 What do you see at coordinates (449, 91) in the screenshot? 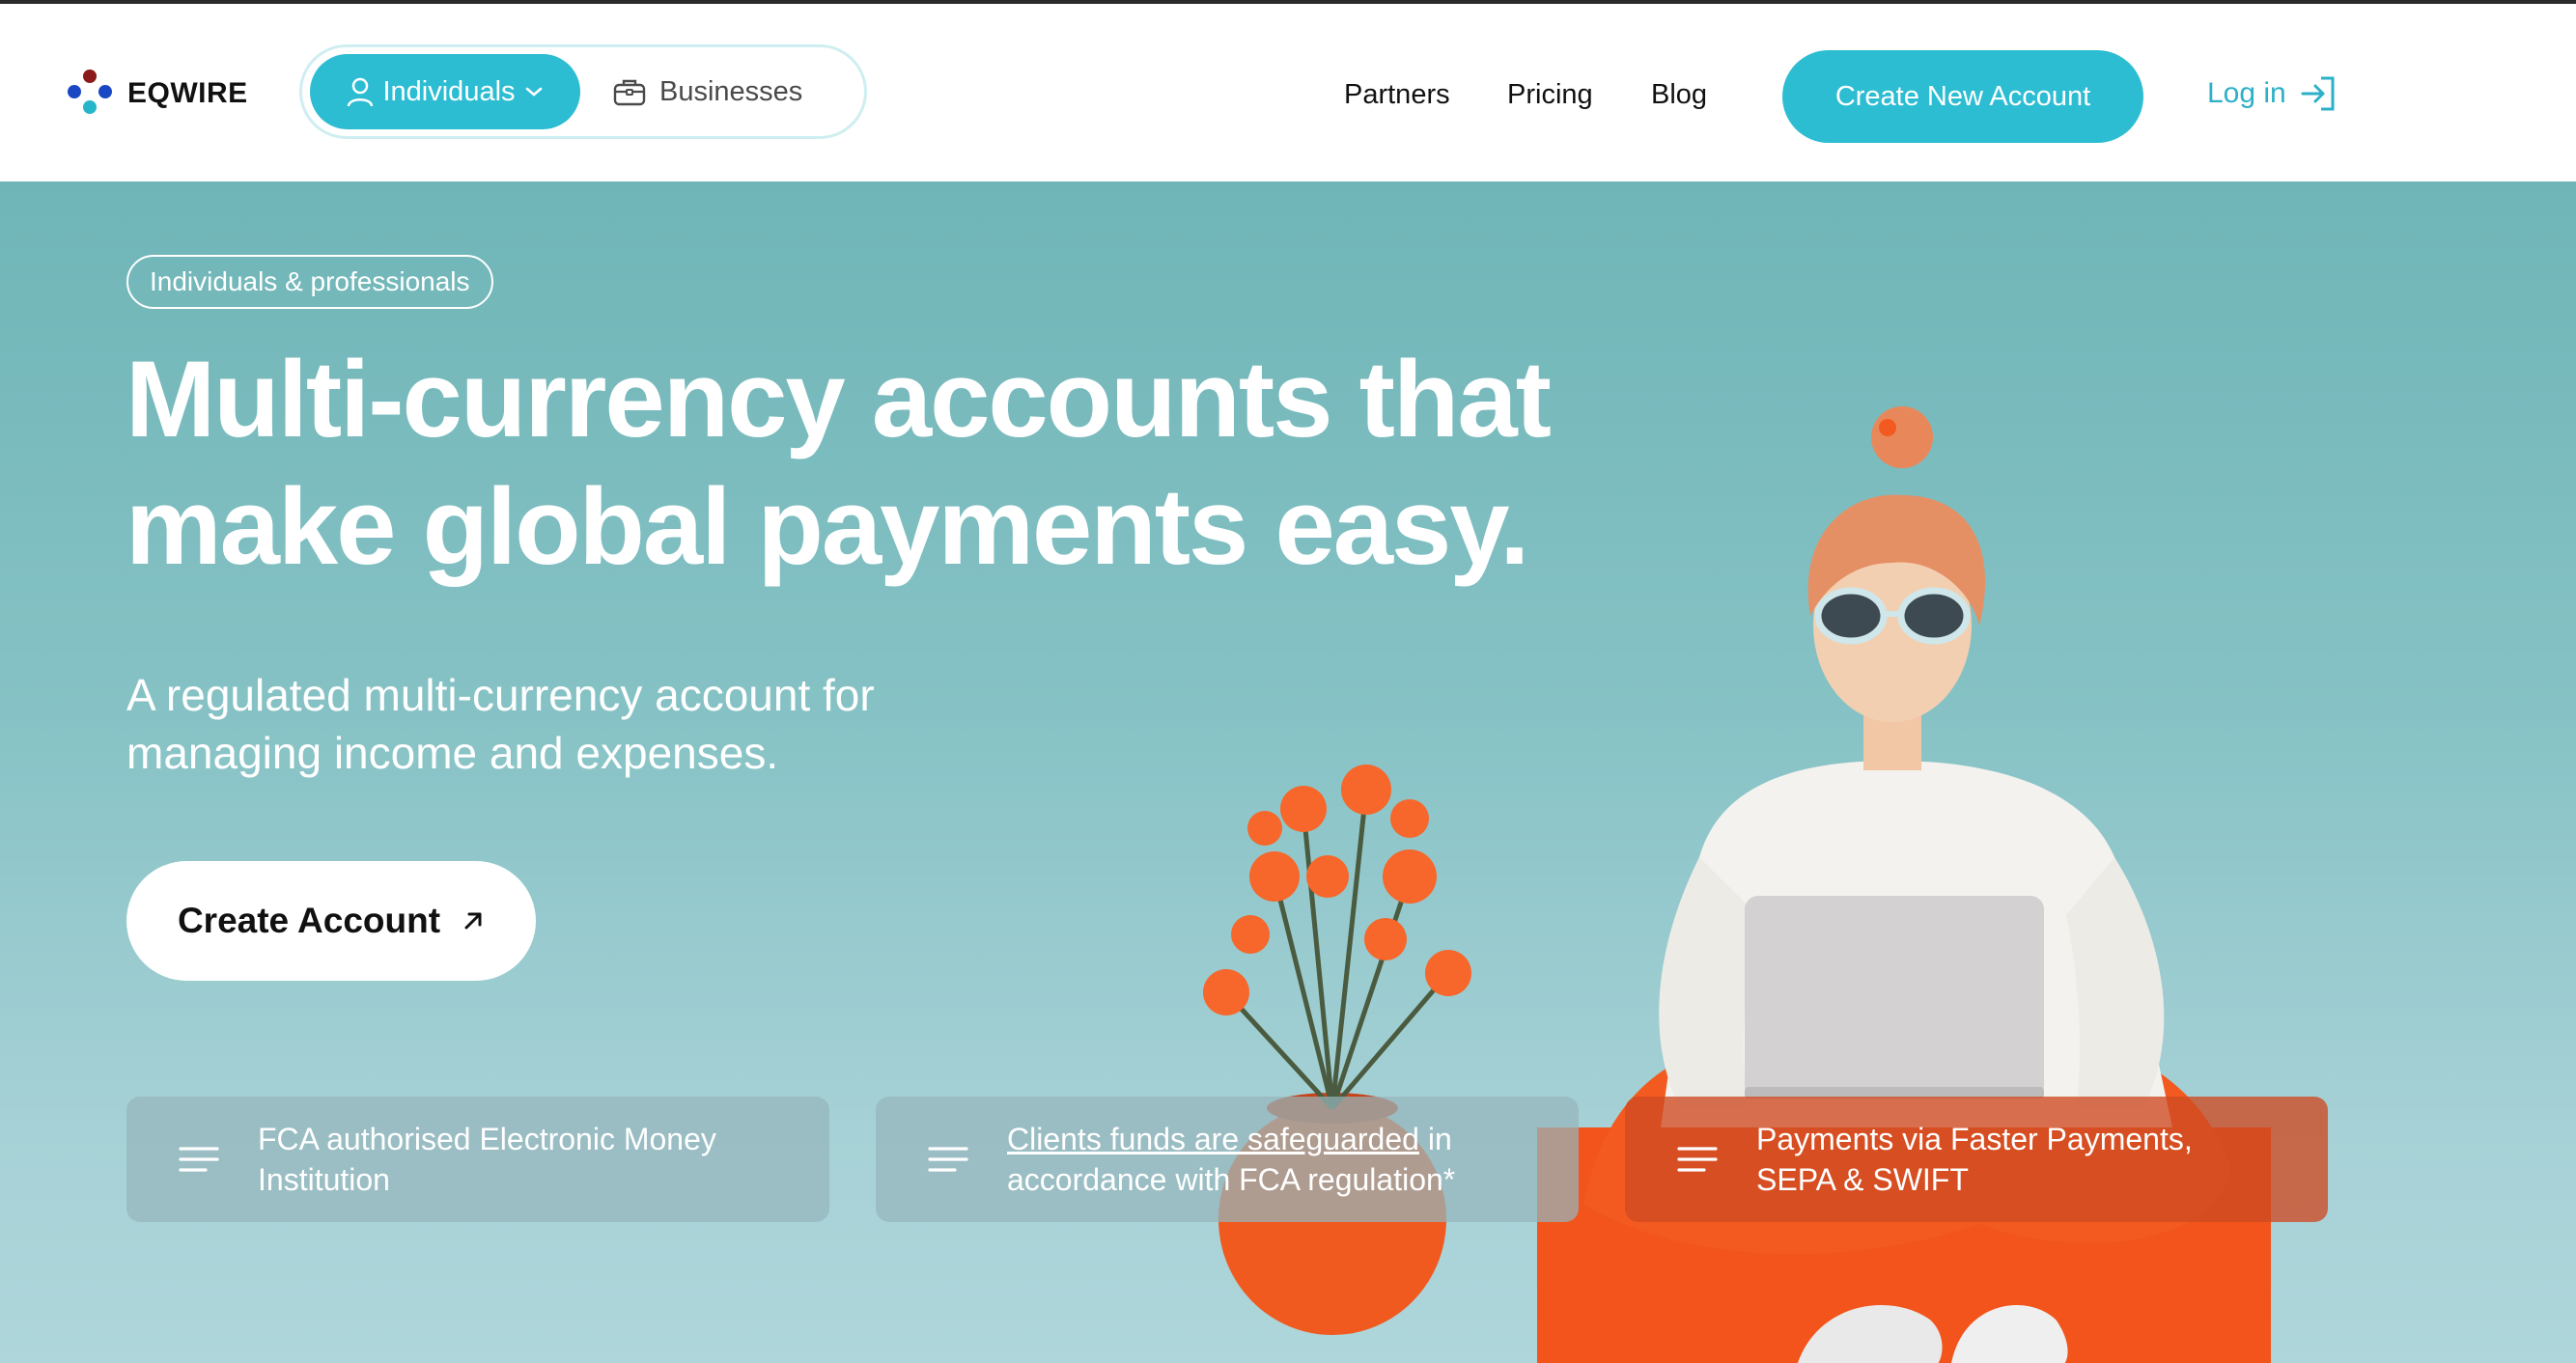
I see `individuals-label: Individuals` at bounding box center [449, 91].